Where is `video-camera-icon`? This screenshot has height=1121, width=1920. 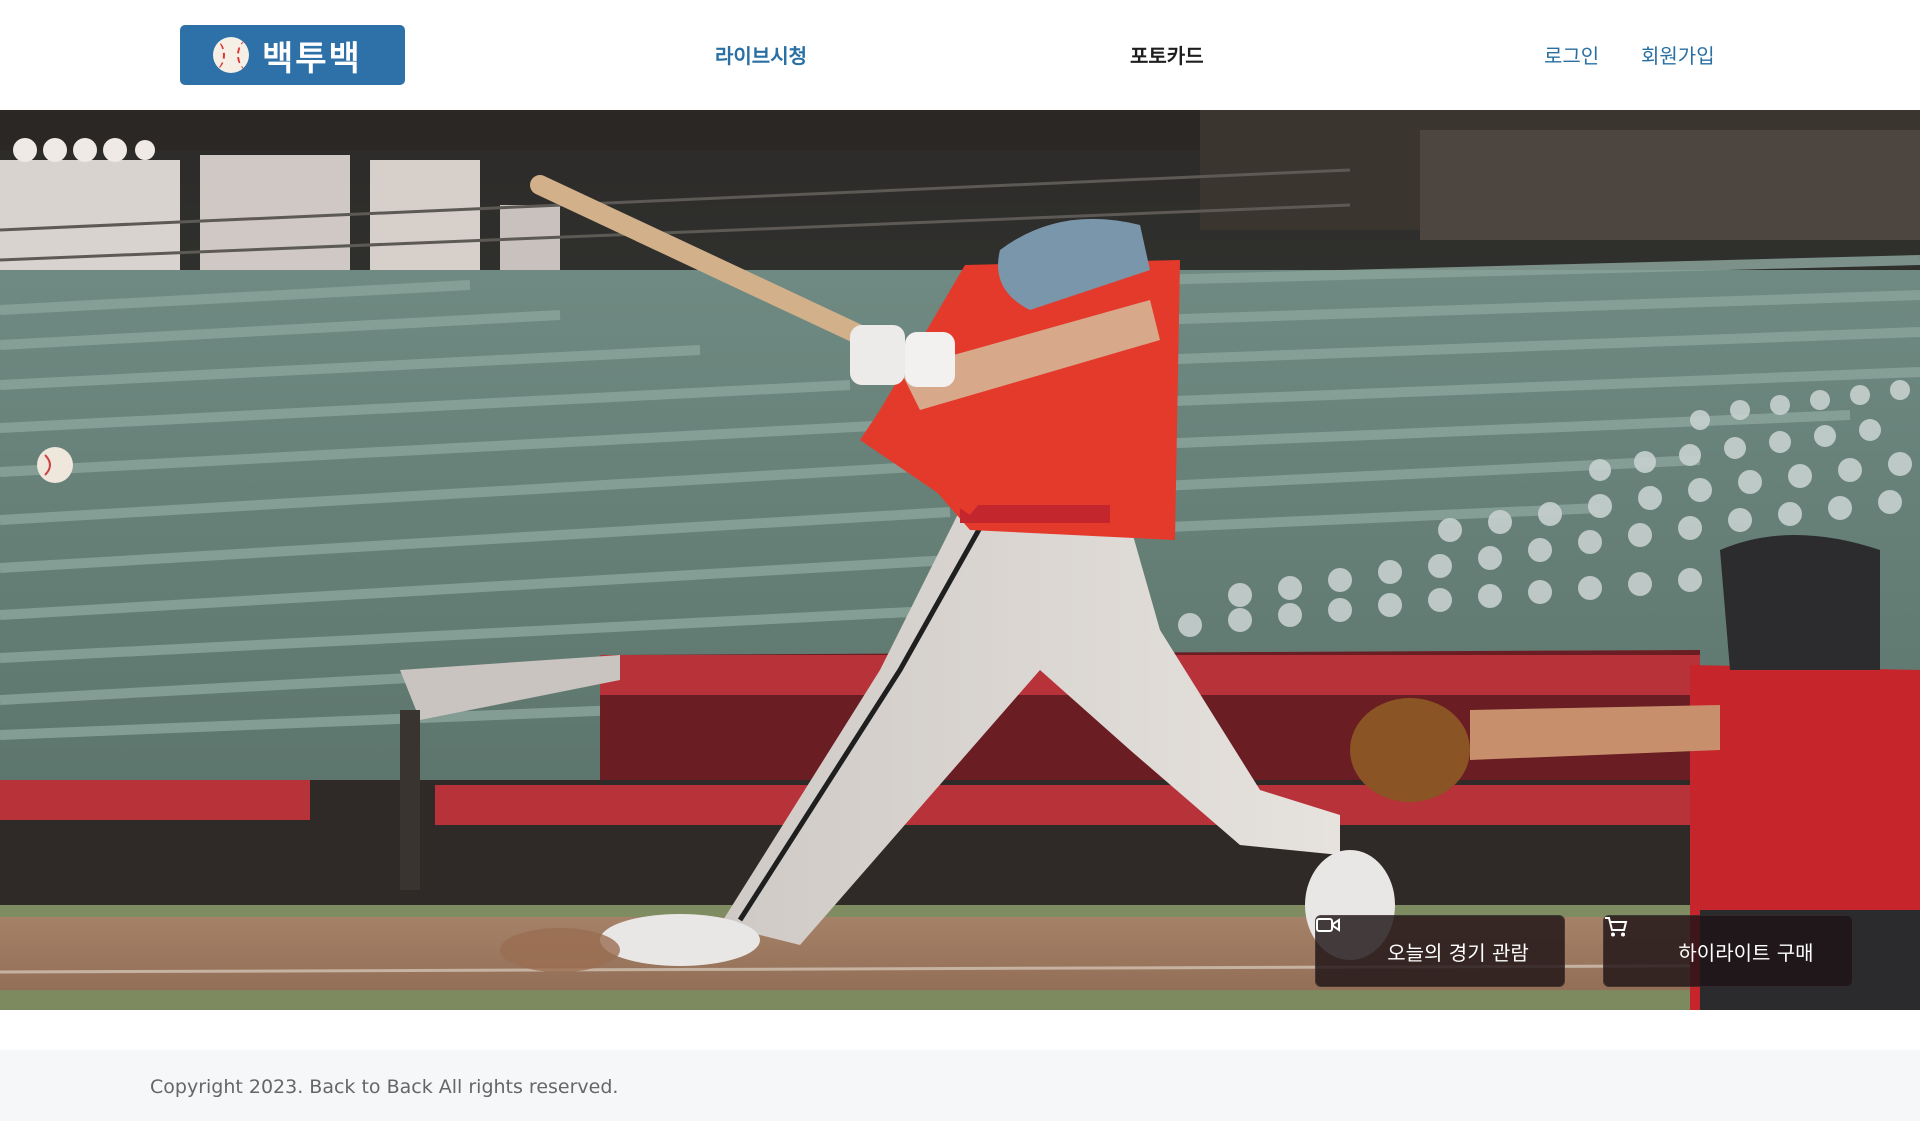
video-camera-icon is located at coordinates (1345, 940).